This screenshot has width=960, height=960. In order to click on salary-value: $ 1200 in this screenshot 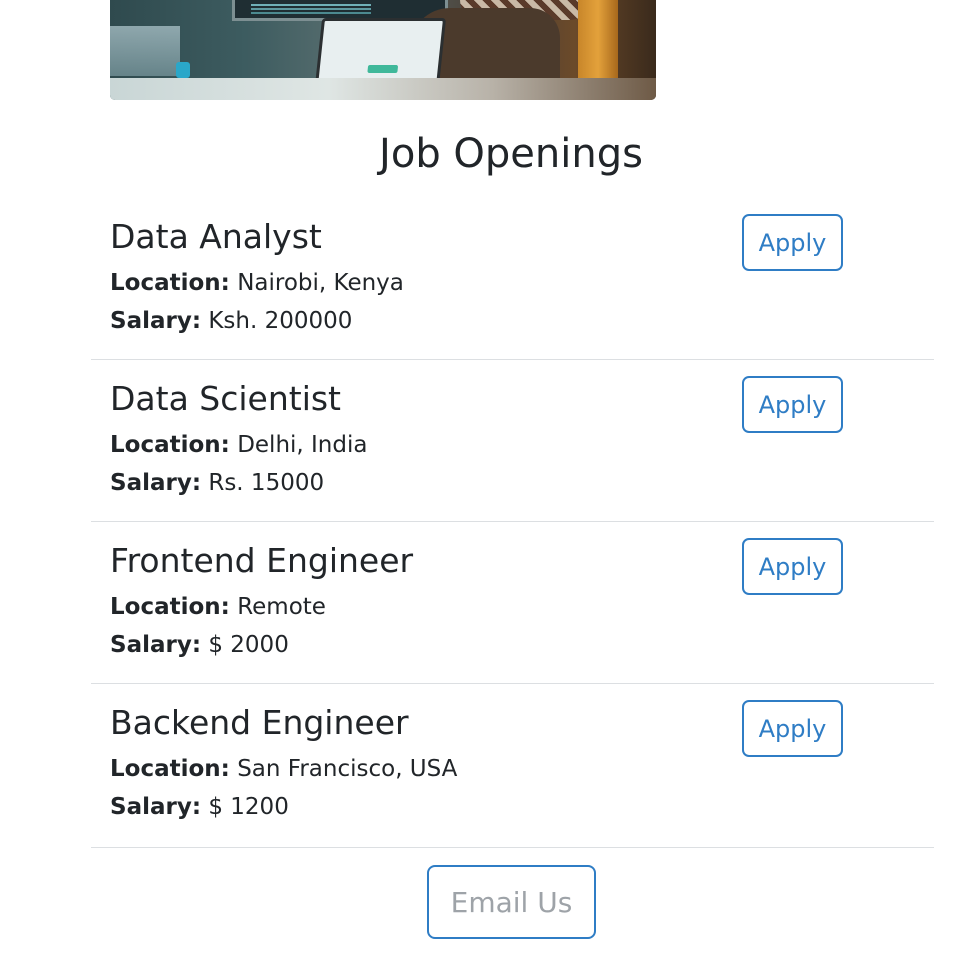, I will do `click(248, 807)`.